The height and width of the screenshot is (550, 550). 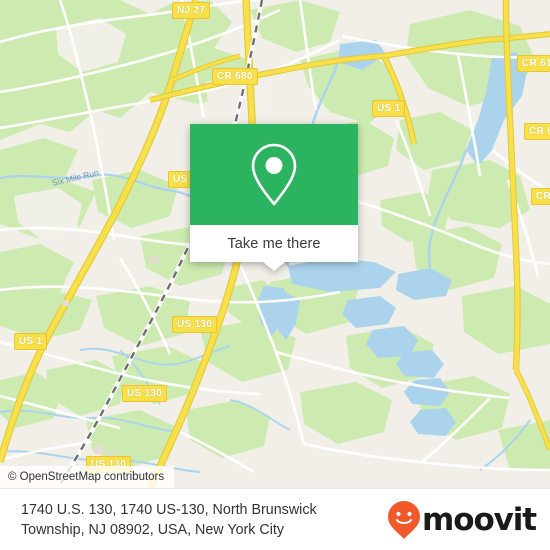 I want to click on moovit-logo: moovit, so click(x=462, y=520).